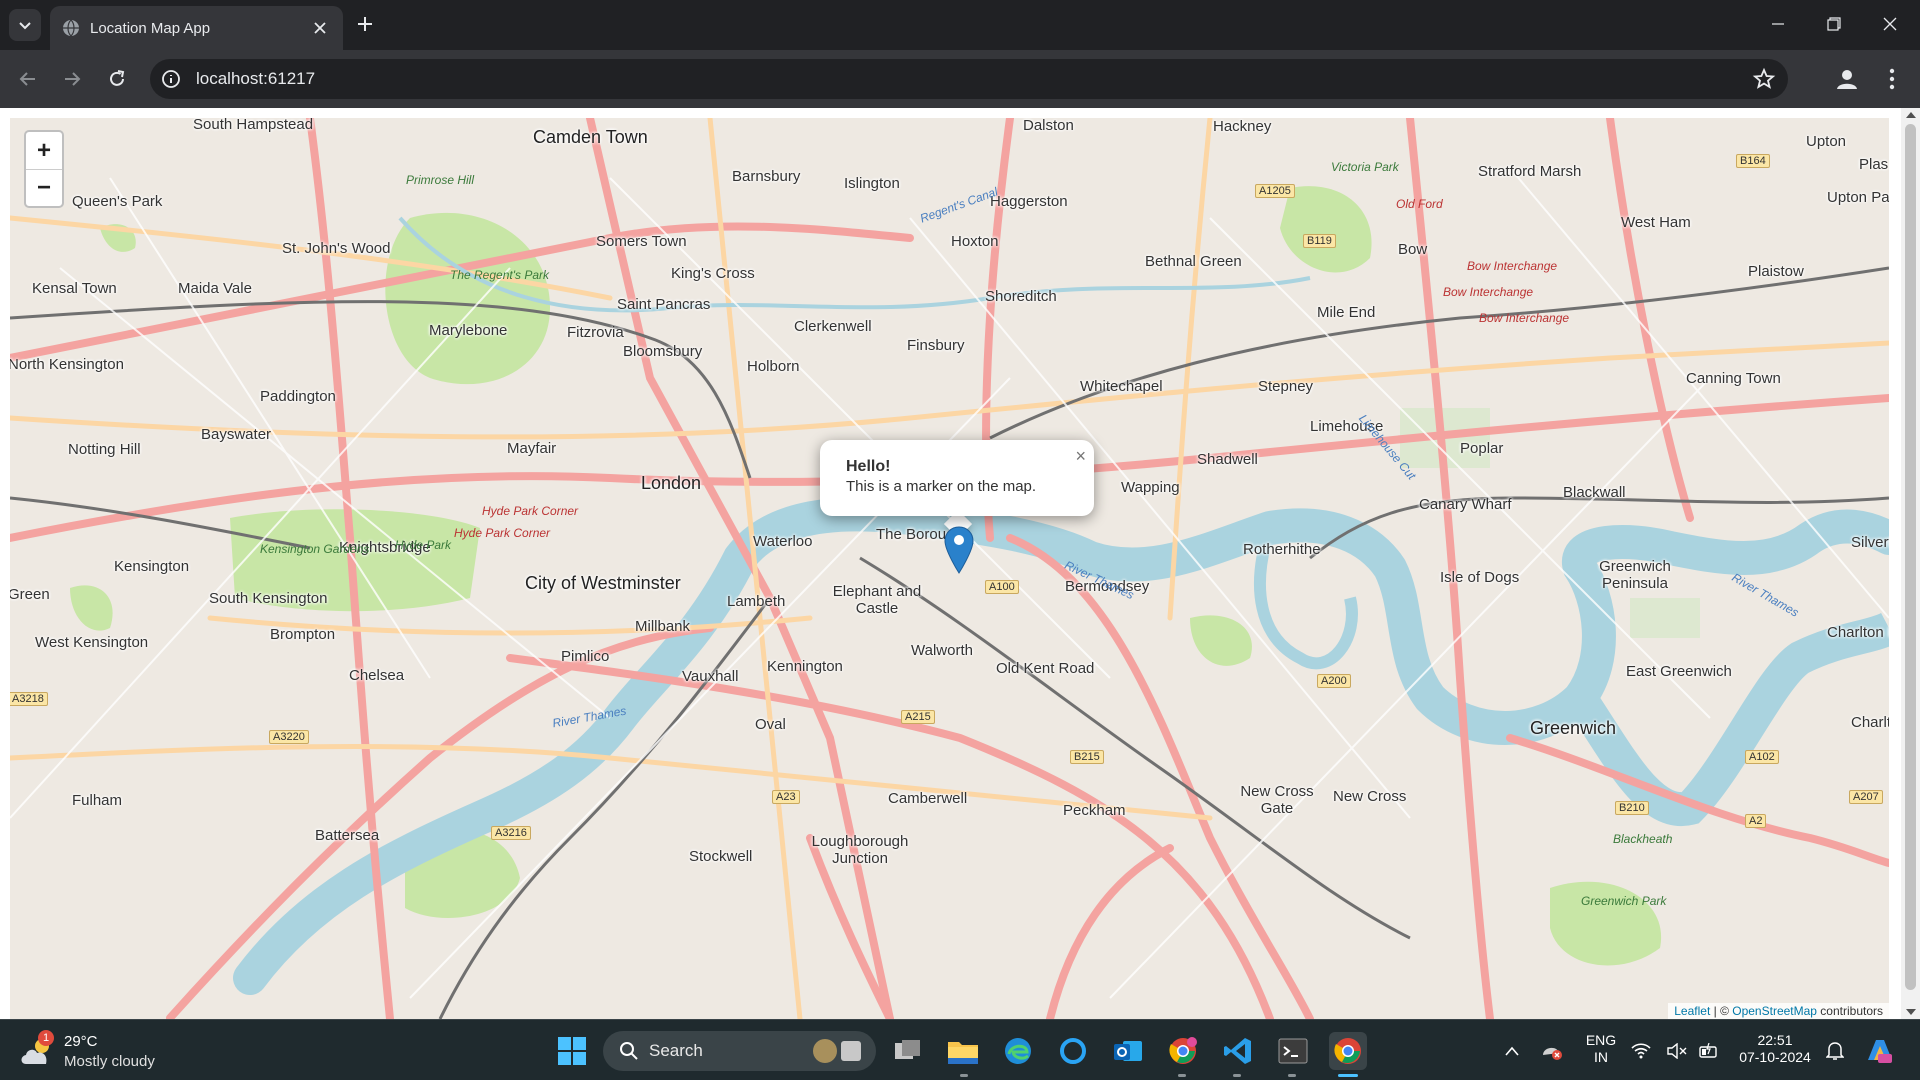  Describe the element at coordinates (28, 79) in the screenshot. I see `back-button` at that location.